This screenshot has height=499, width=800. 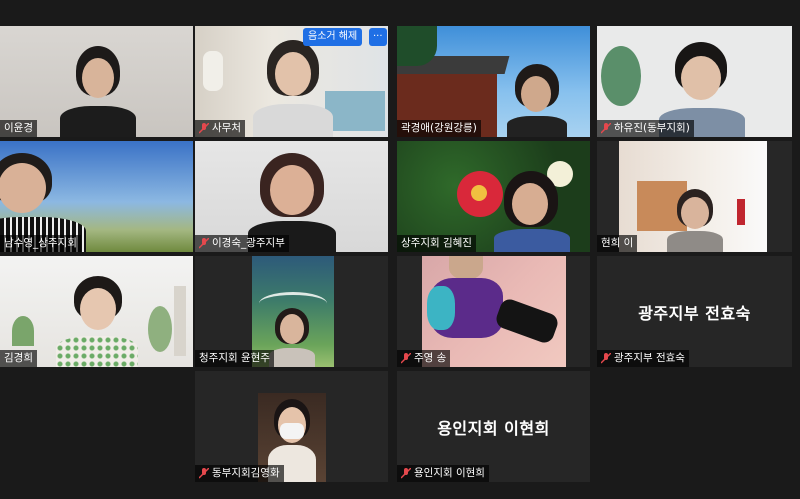 What do you see at coordinates (378, 37) in the screenshot?
I see `more-options-button: ···` at bounding box center [378, 37].